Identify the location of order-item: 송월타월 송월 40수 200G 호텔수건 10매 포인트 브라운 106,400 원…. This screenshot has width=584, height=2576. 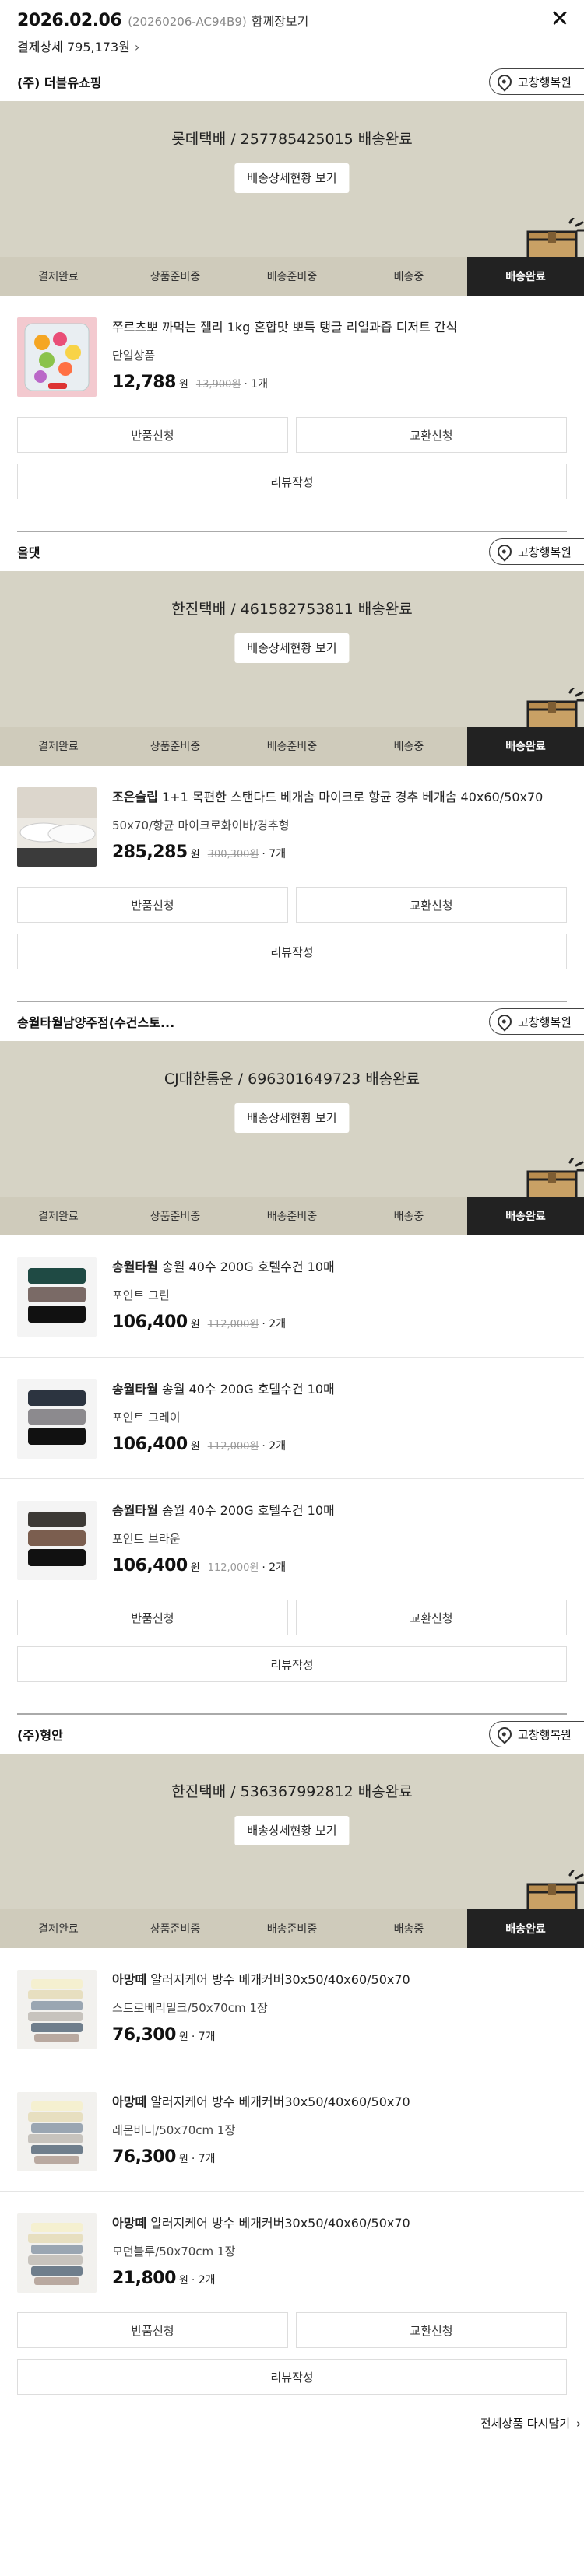
(292, 1539).